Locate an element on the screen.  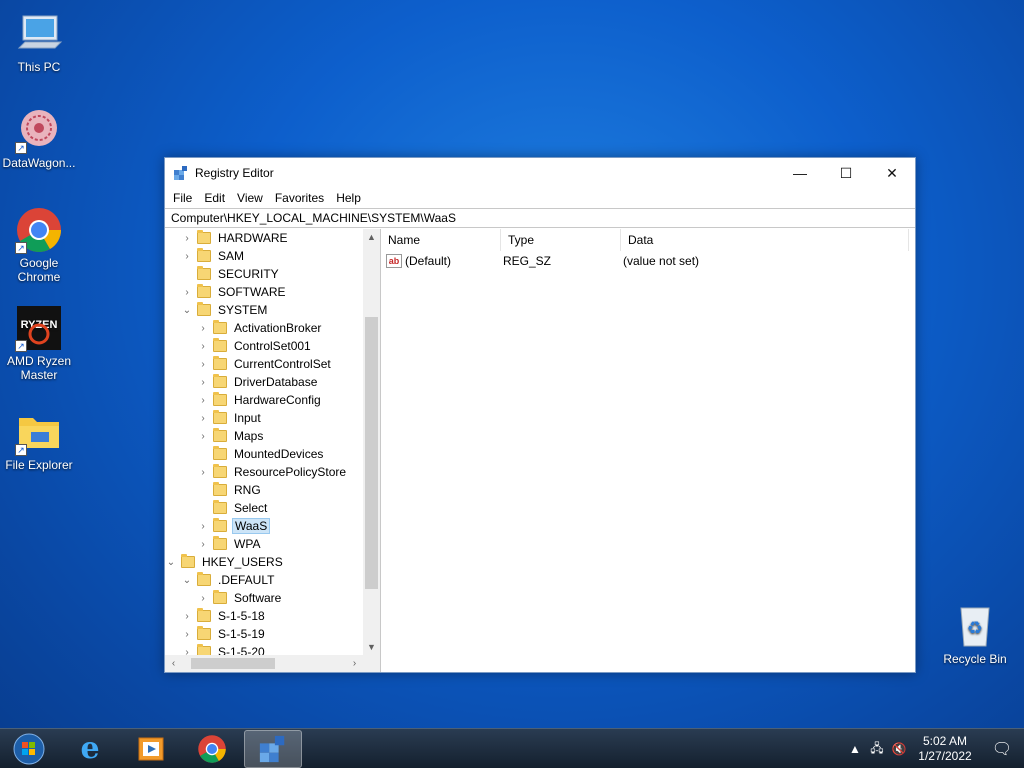
column-type: Type is located at coordinates (561, 240).